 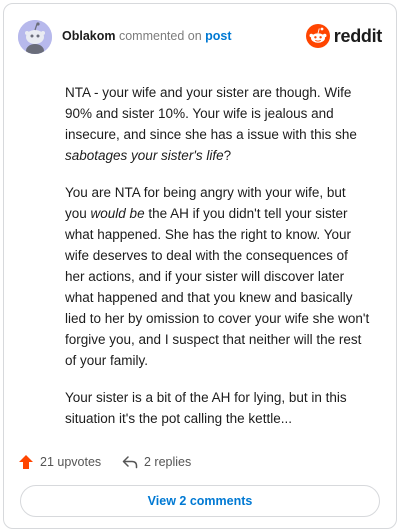 I want to click on reddit-wordmark: reddit, so click(x=358, y=35).